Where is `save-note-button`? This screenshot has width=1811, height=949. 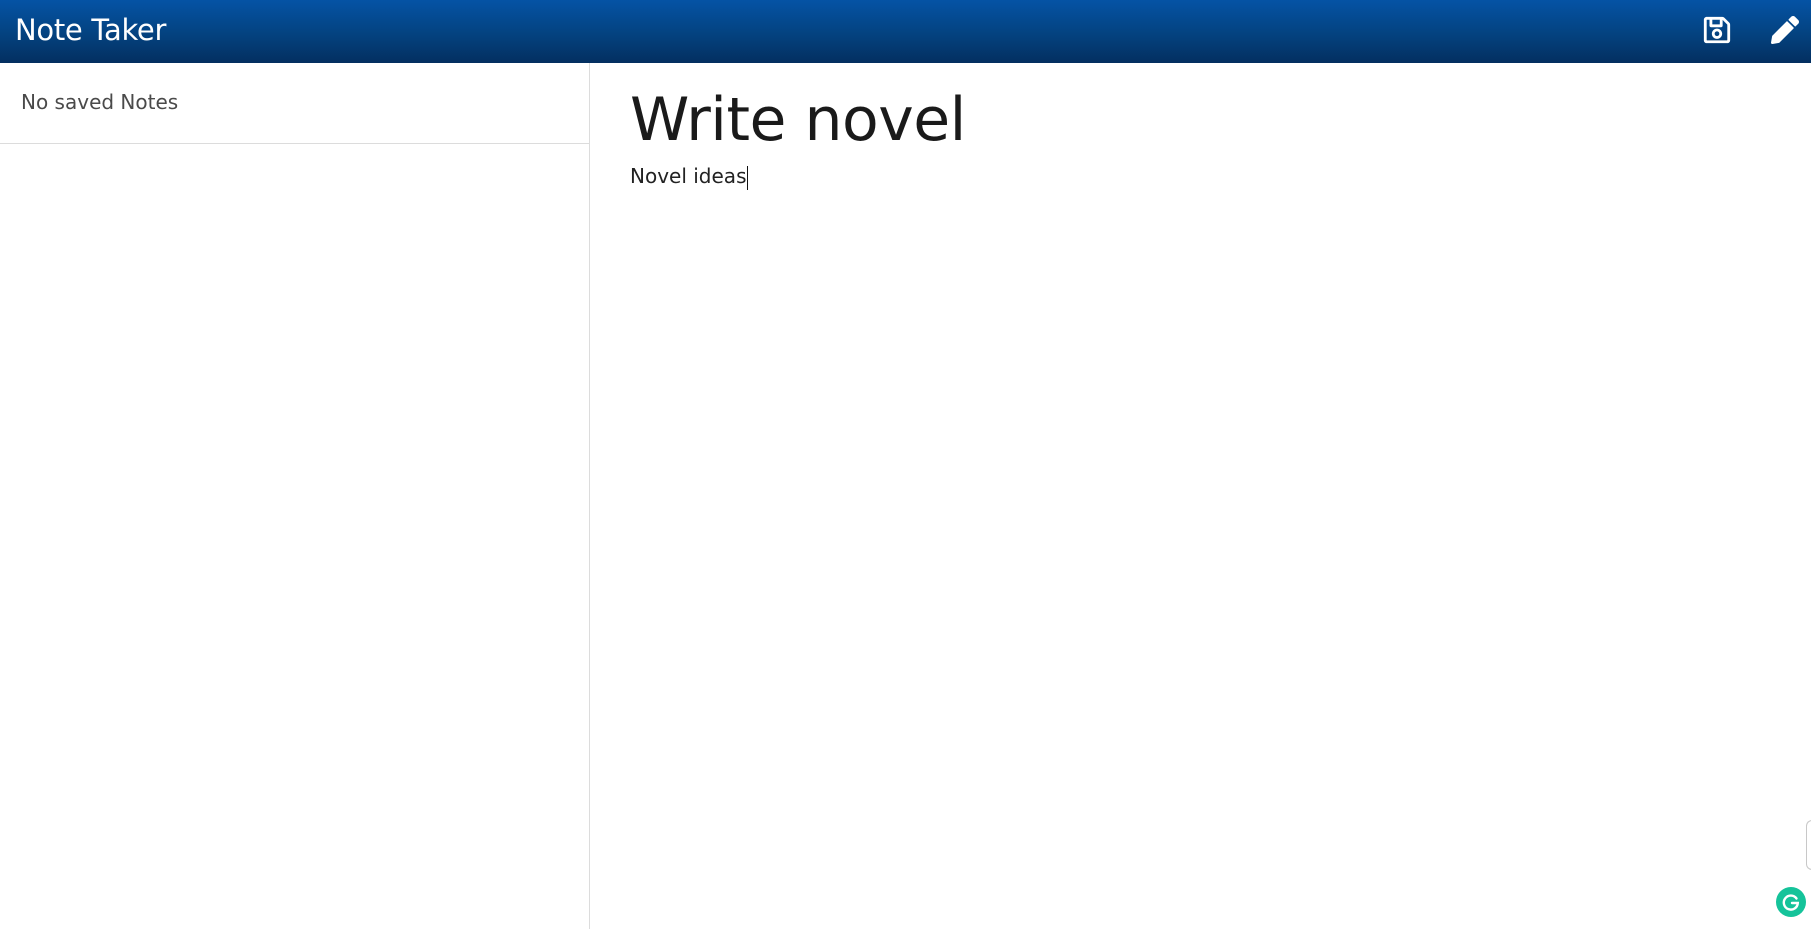
save-note-button is located at coordinates (1717, 30).